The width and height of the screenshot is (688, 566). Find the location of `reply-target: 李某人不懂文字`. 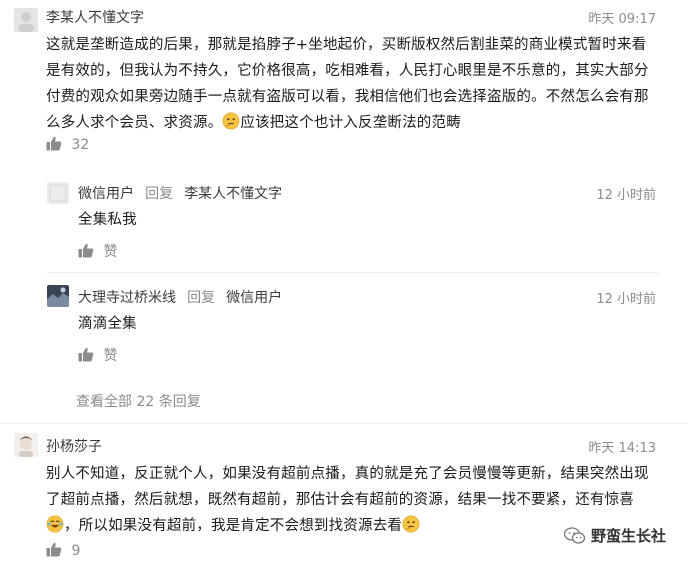

reply-target: 李某人不懂文字 is located at coordinates (233, 194).